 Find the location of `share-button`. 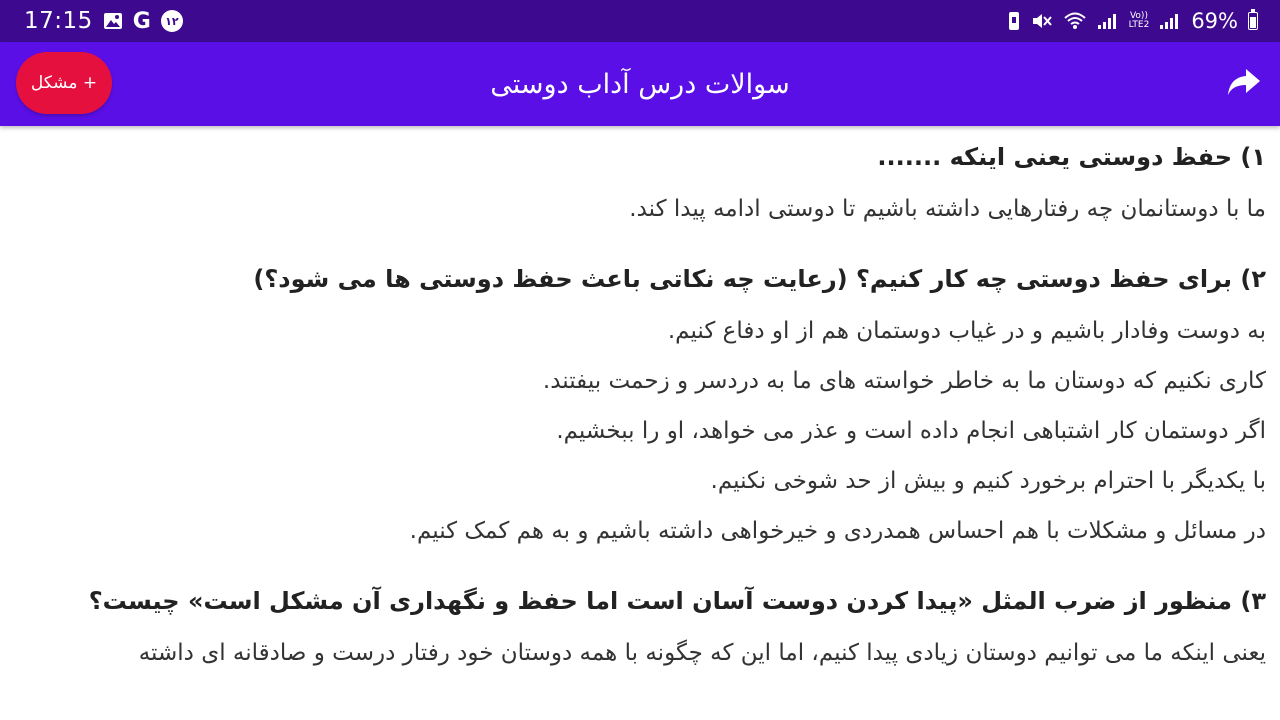

share-button is located at coordinates (1244, 84).